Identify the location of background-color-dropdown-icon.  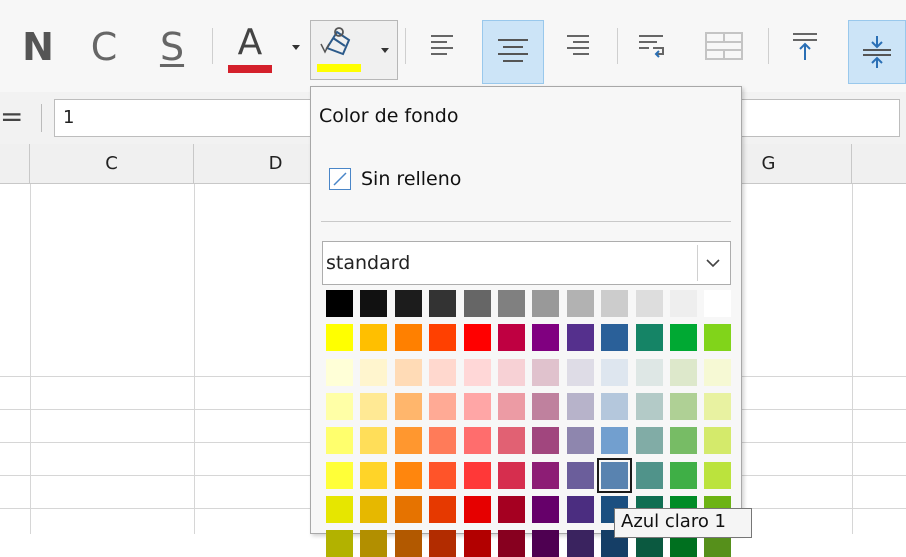
(385, 50).